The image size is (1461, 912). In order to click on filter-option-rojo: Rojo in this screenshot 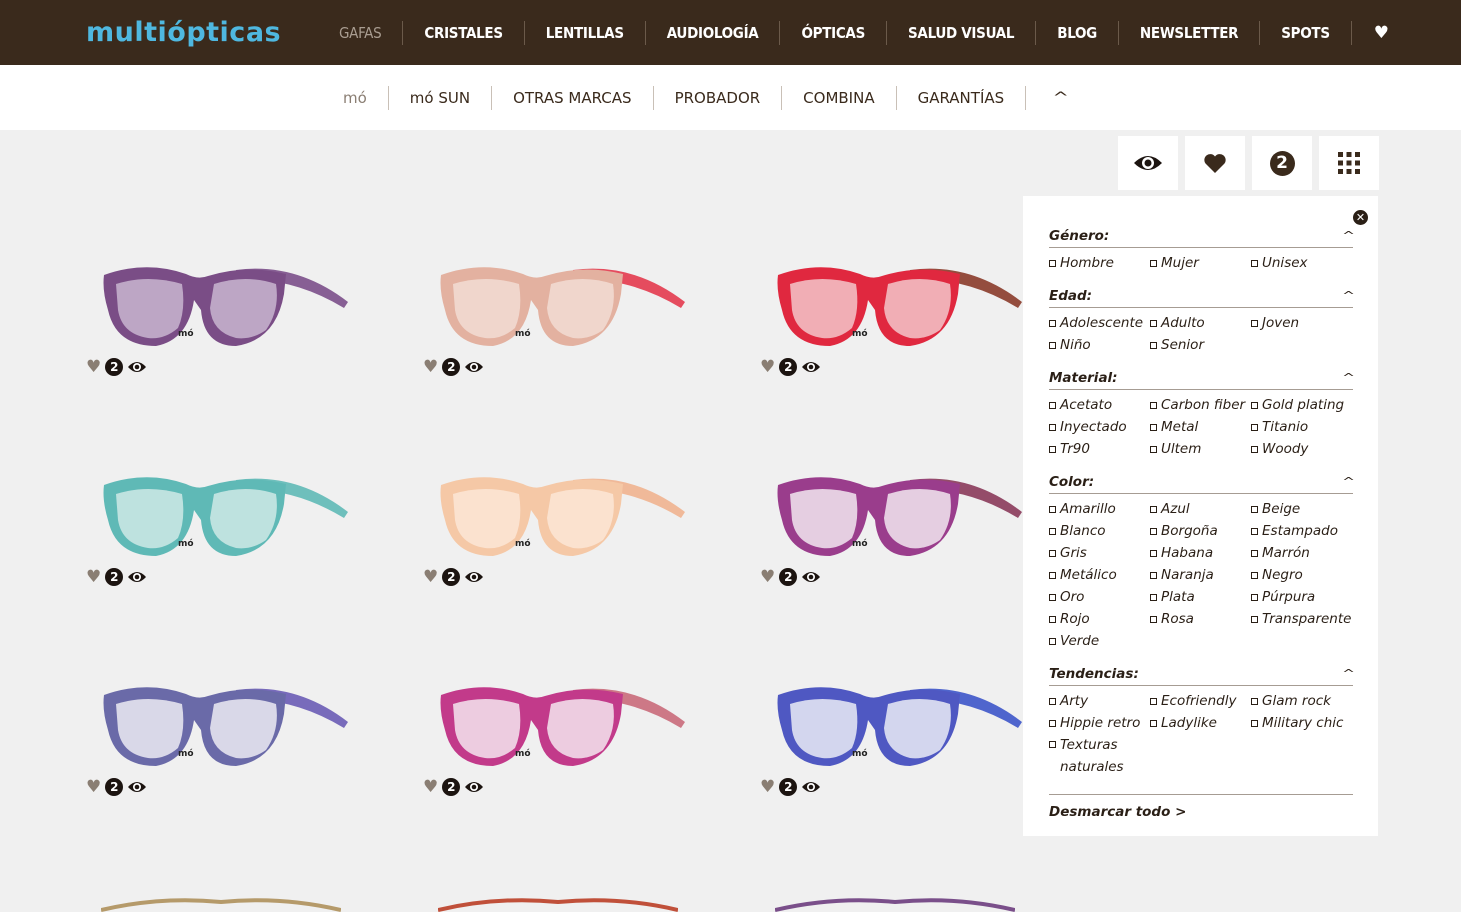, I will do `click(1099, 619)`.